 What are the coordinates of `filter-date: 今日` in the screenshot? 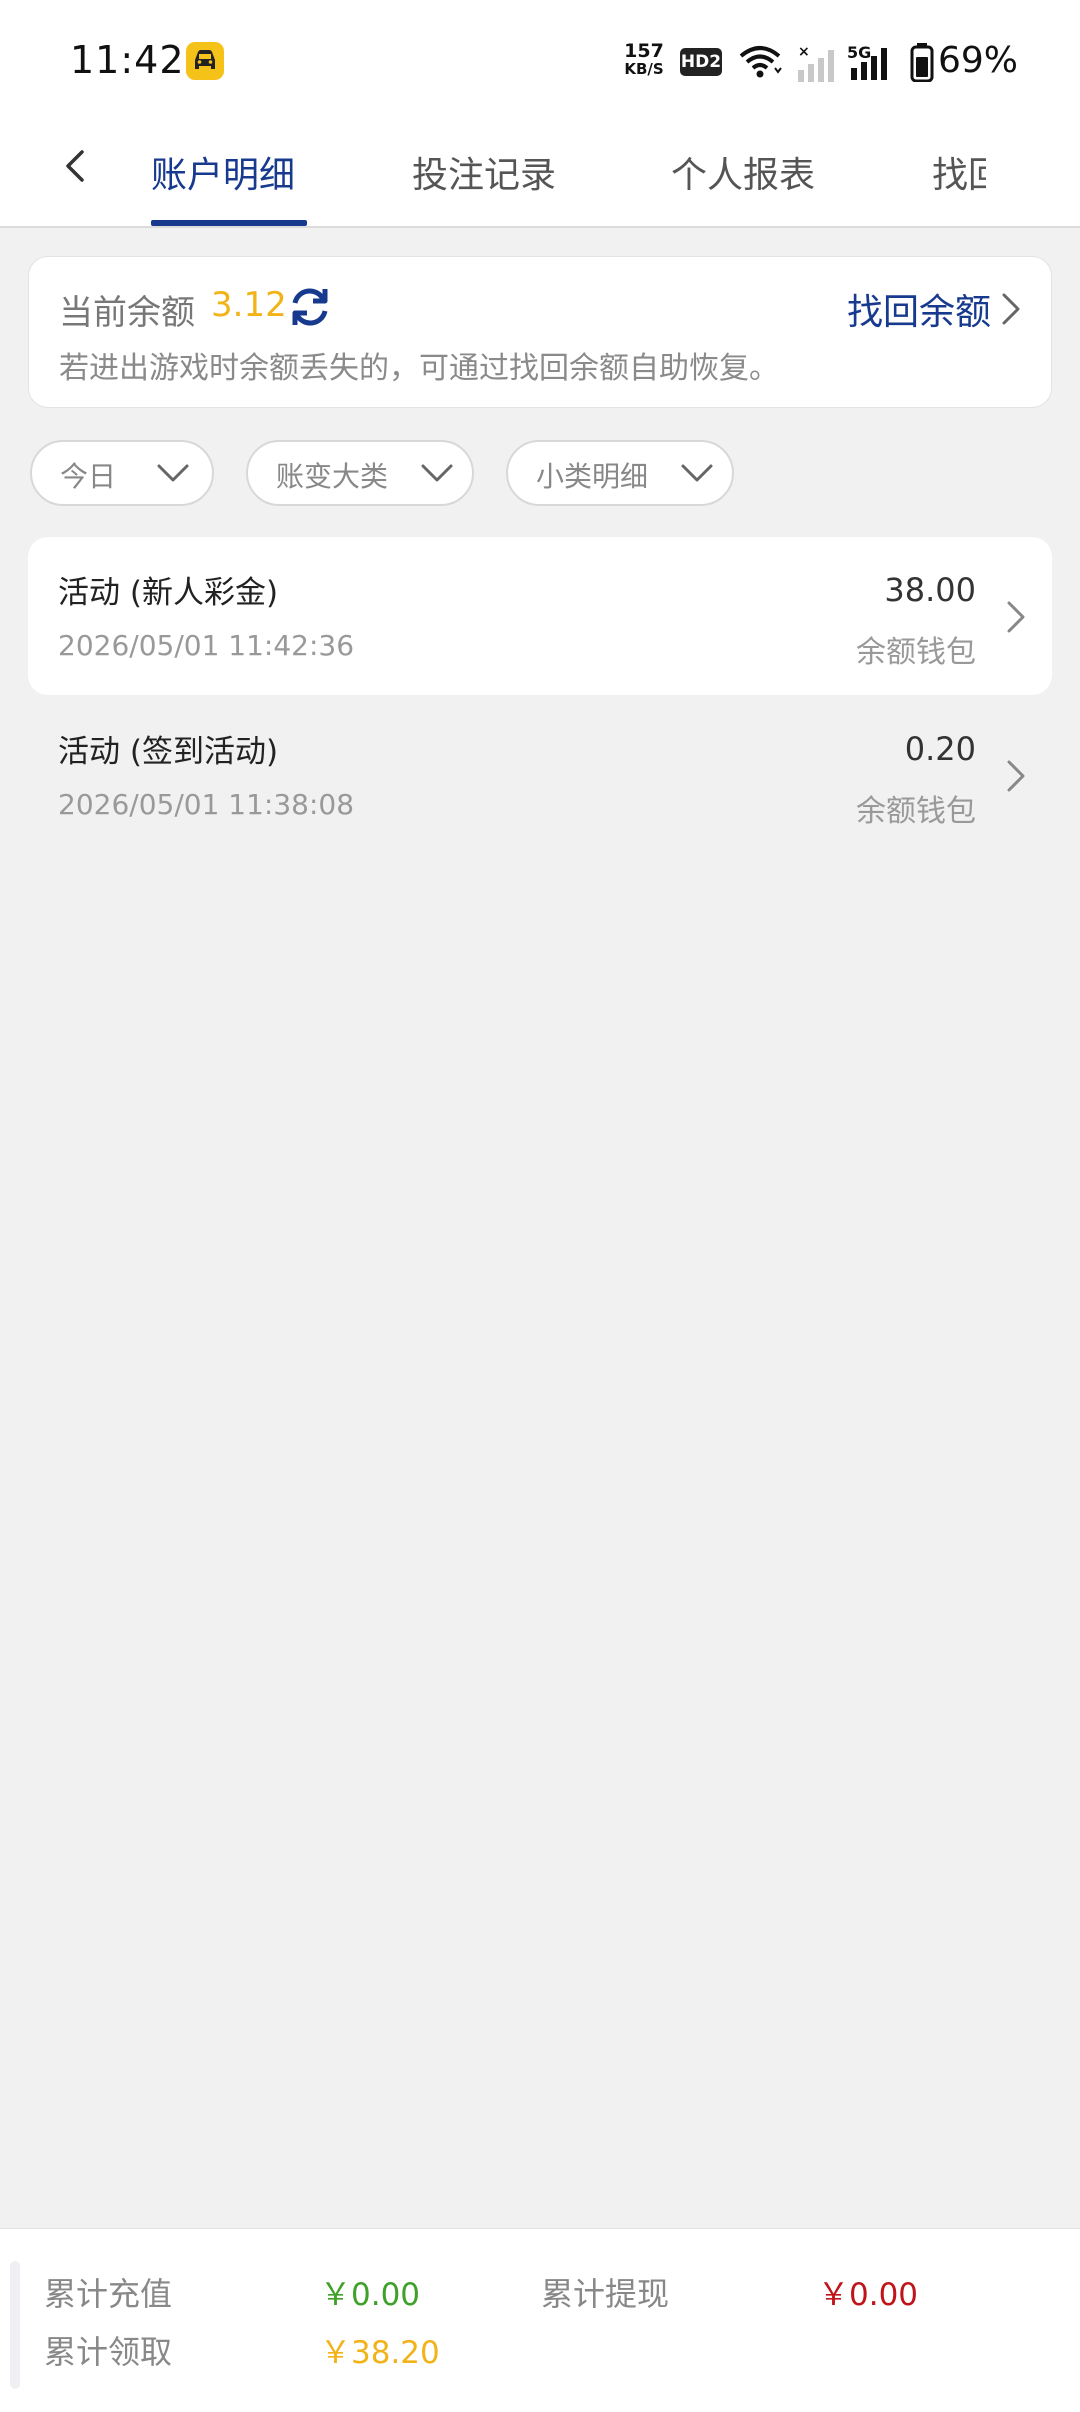 It's located at (122, 473).